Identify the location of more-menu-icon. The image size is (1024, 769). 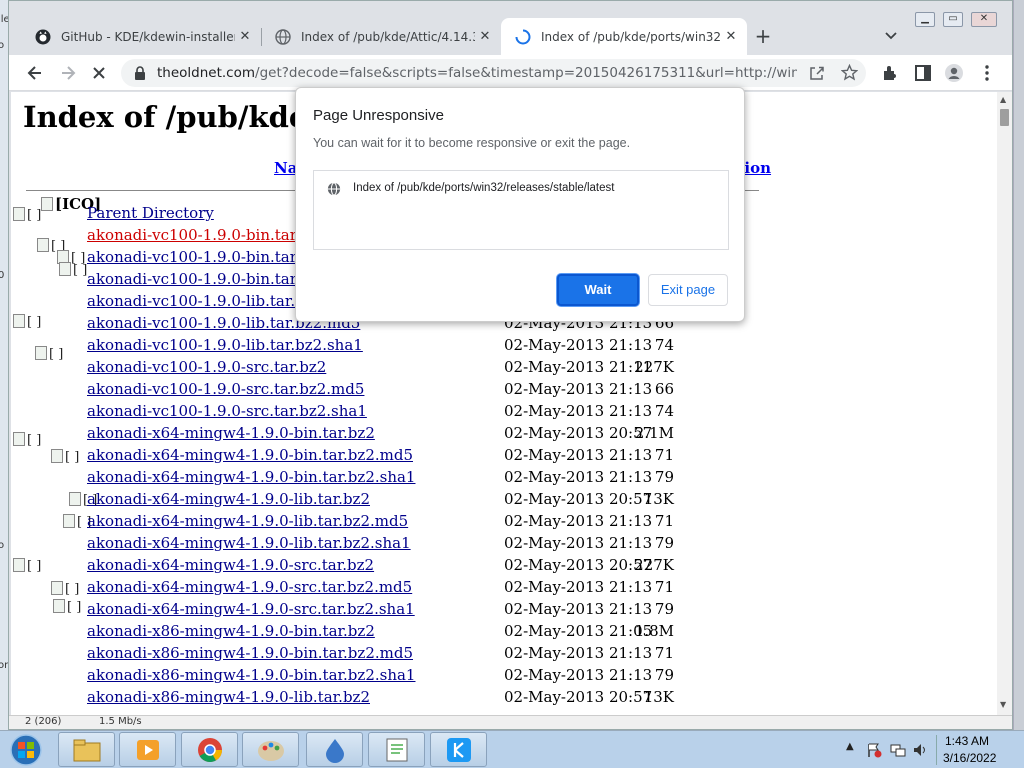
(987, 73).